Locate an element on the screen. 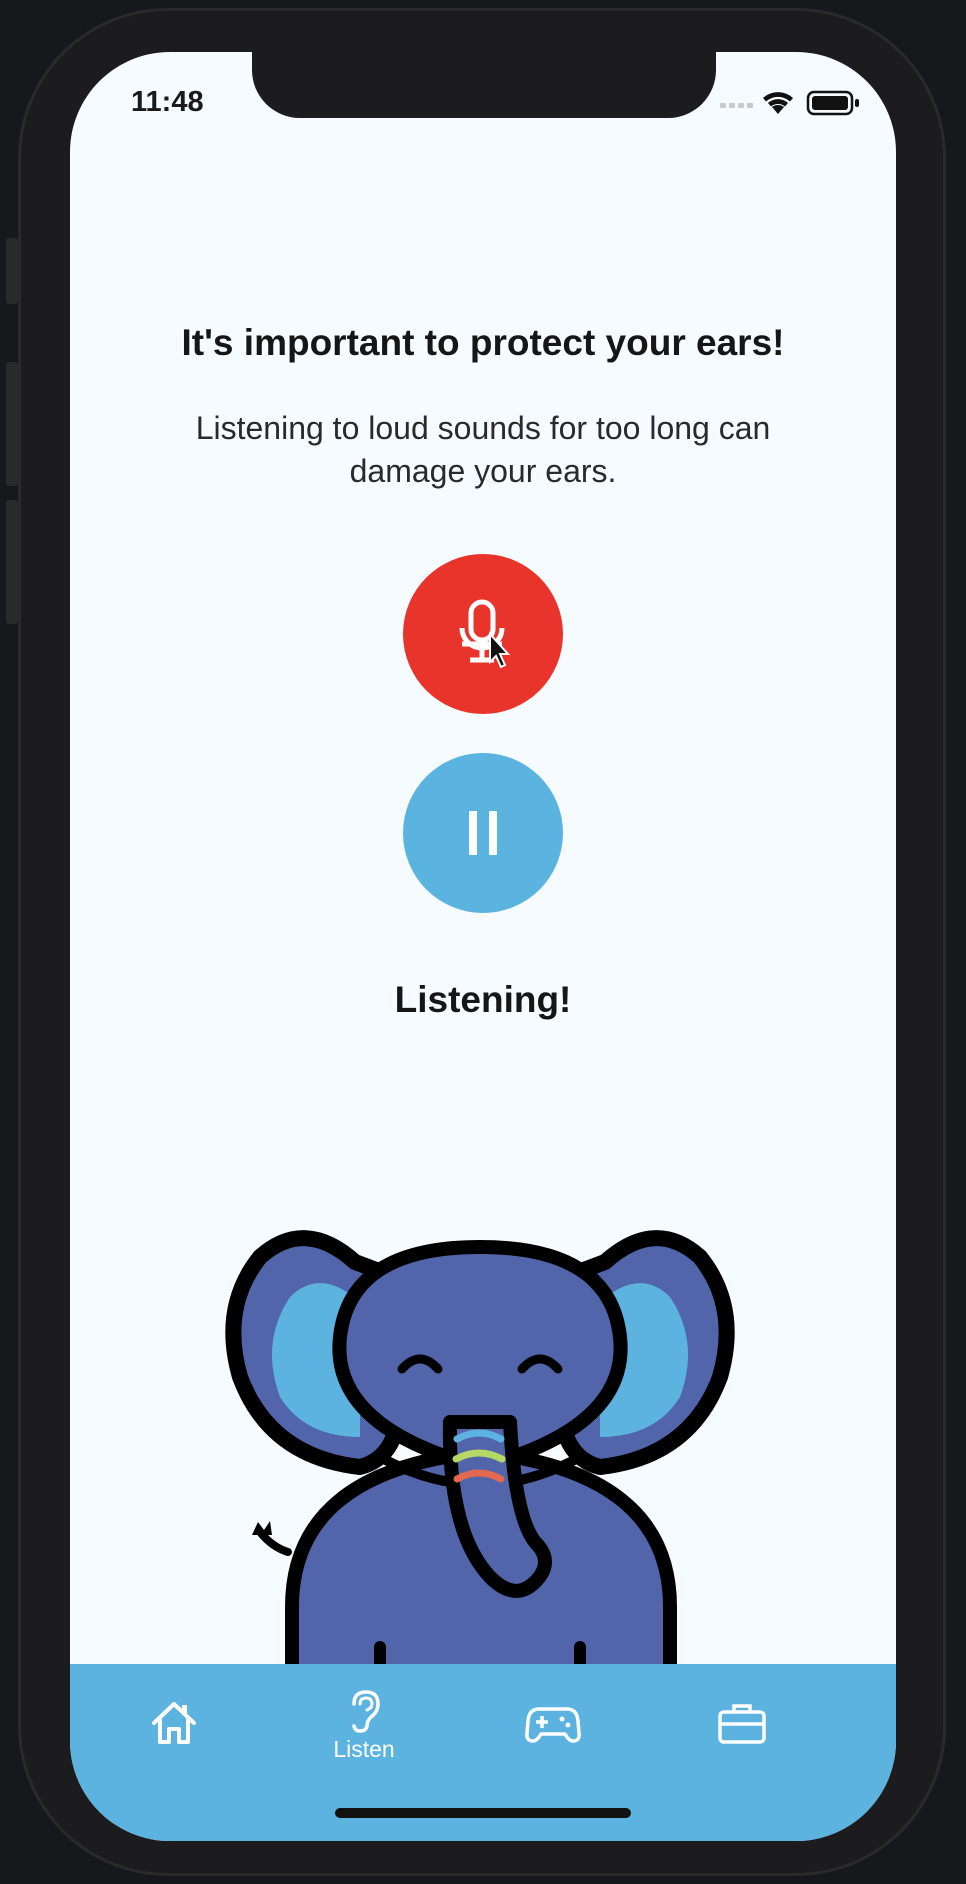 This screenshot has height=1884, width=966. tab-listen: Listen is located at coordinates (364, 1724).